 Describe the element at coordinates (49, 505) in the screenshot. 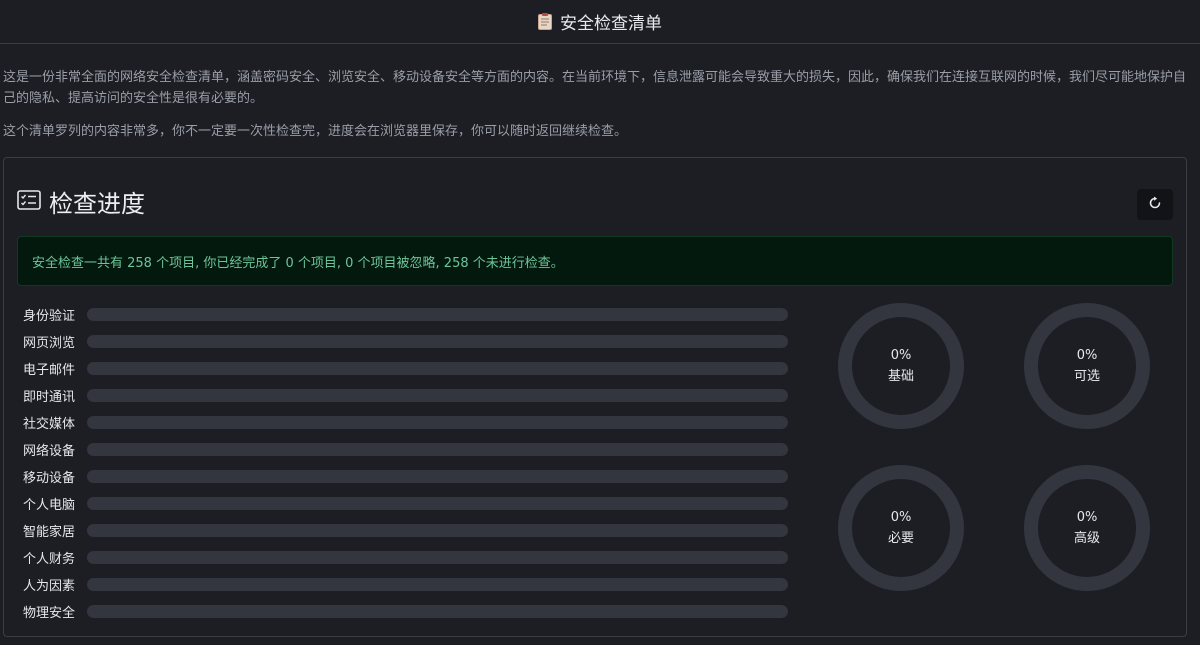

I see `category-label: 个人电脑` at that location.